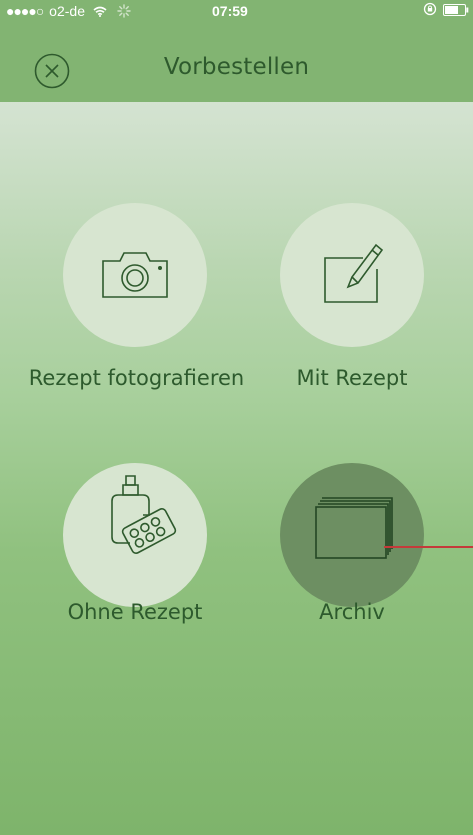  What do you see at coordinates (456, 11) in the screenshot?
I see `battery-icon` at bounding box center [456, 11].